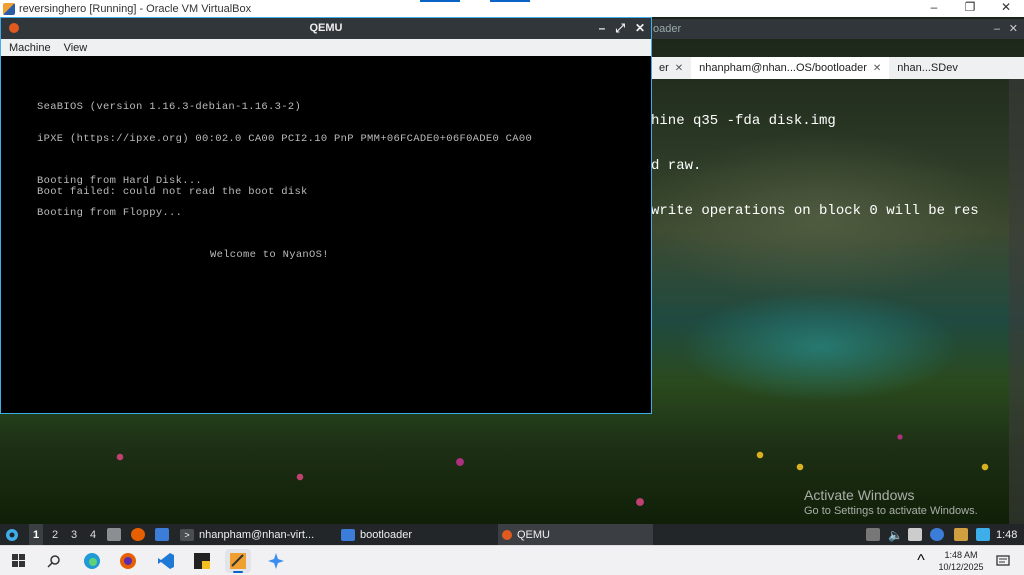  What do you see at coordinates (19, 561) in the screenshot?
I see `windows-start-icon` at bounding box center [19, 561].